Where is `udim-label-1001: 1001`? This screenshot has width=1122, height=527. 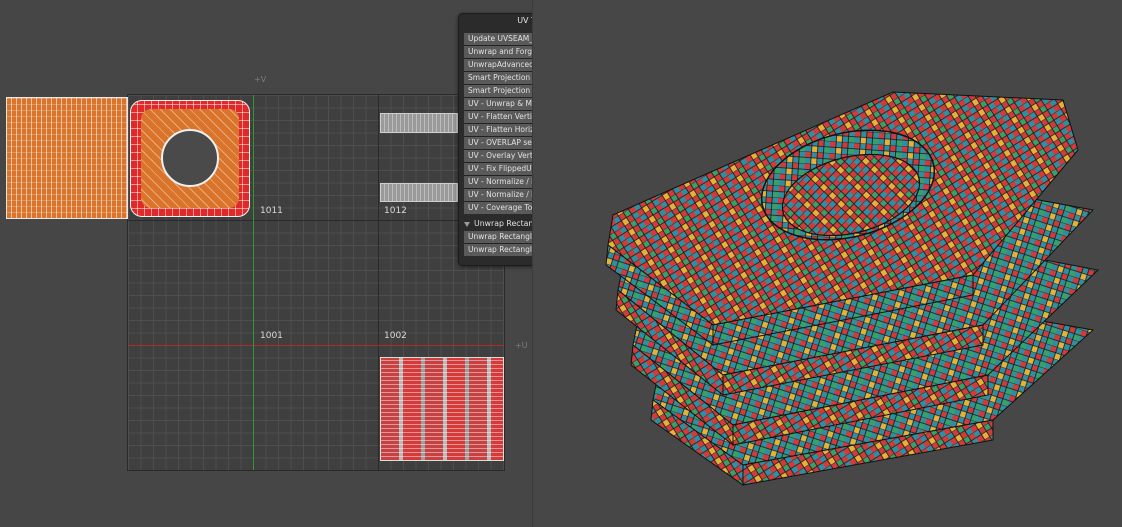 udim-label-1001: 1001 is located at coordinates (271, 336).